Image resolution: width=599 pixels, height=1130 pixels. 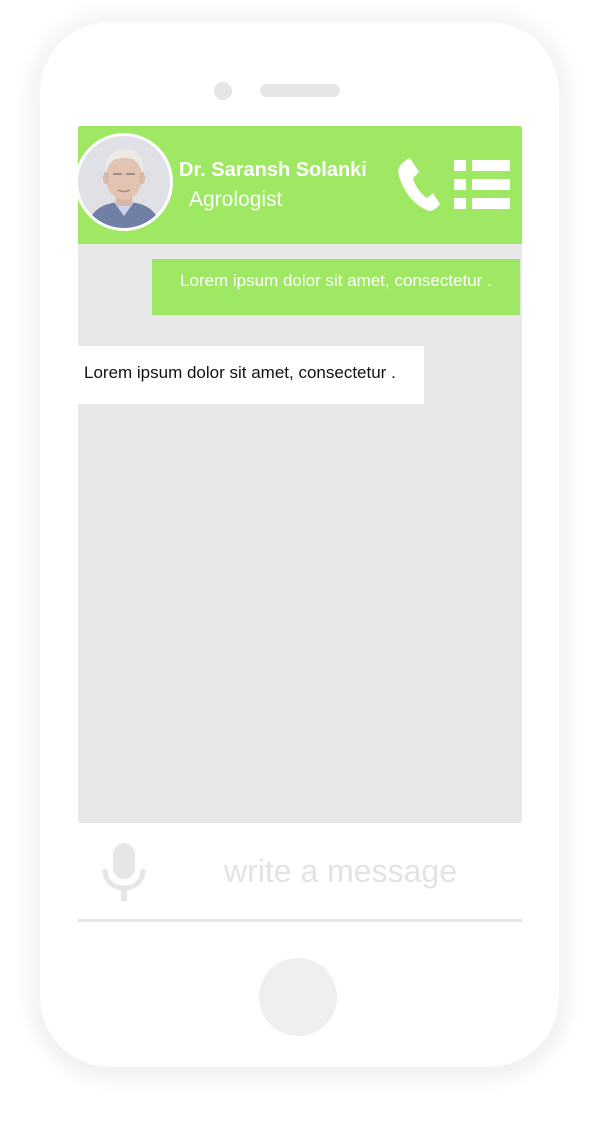 I want to click on chat-header: Dr. Saransh Solanki Agrologist, so click(x=300, y=185).